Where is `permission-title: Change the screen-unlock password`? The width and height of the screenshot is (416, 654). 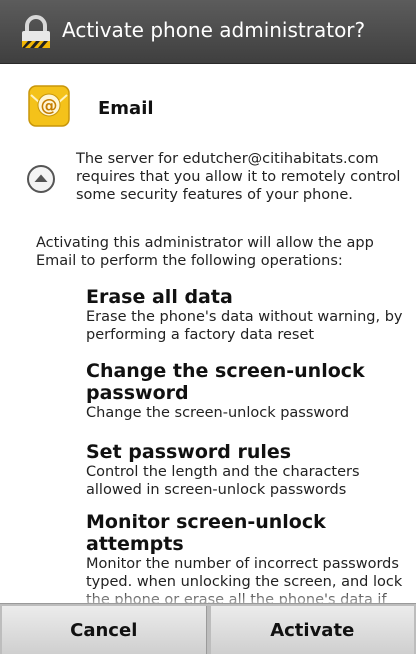 permission-title: Change the screen-unlock password is located at coordinates (225, 382).